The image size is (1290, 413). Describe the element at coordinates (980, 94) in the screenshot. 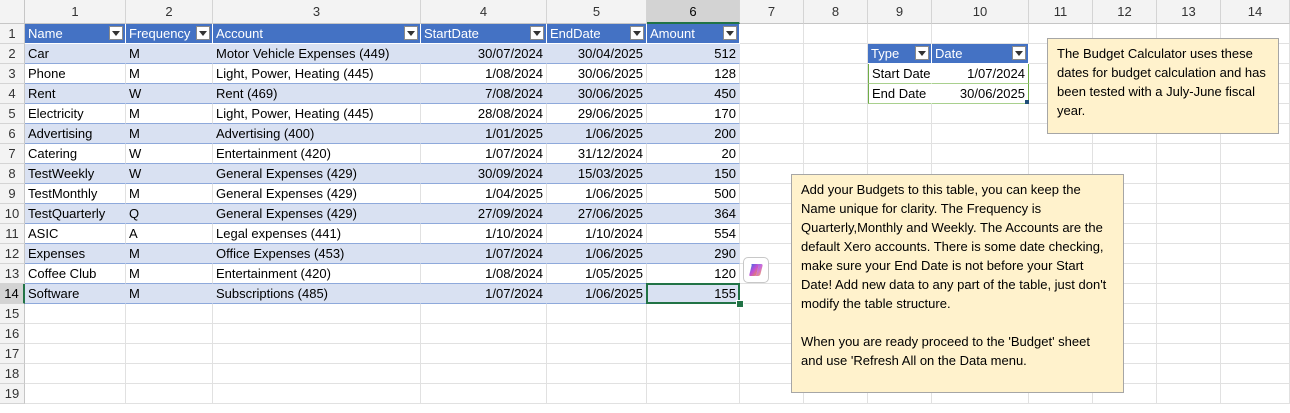

I see `date-table-cell: 30/06/2025` at that location.